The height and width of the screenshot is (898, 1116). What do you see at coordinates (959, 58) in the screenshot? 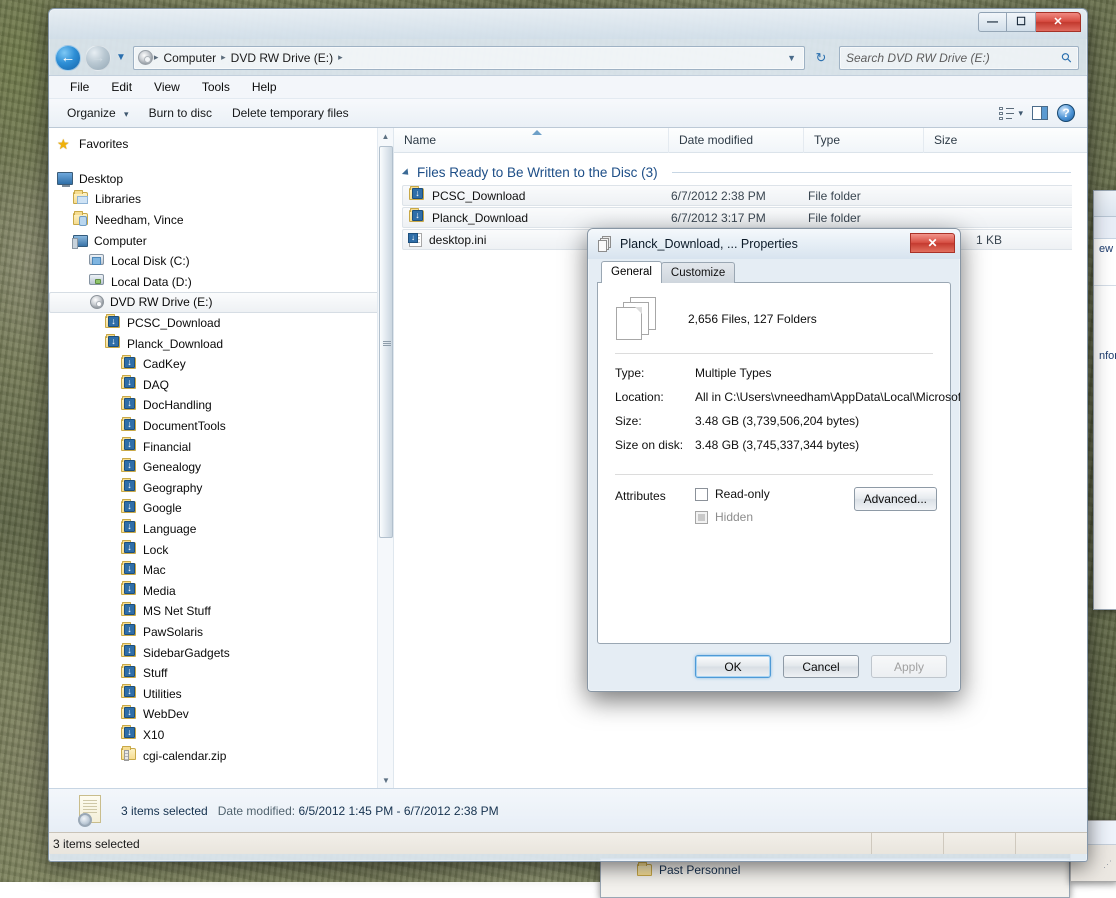
I see `search-input: Search DVD RW Drive (E:) ⚲` at bounding box center [959, 58].